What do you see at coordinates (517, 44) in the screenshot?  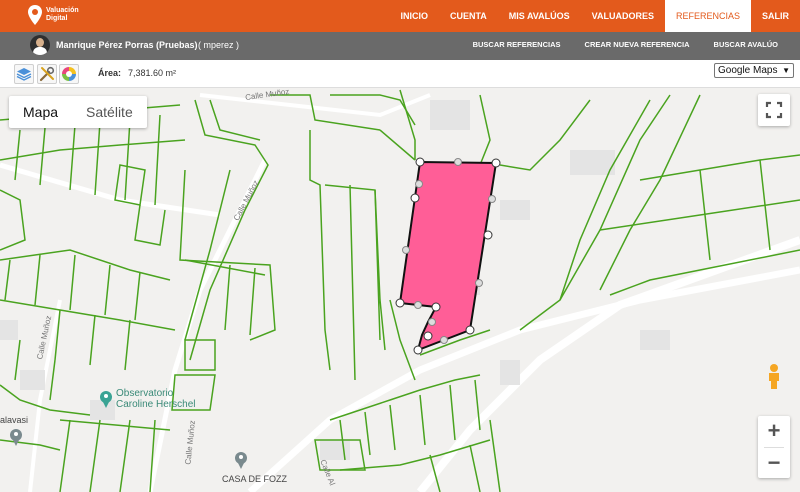 I see `link-buscar-referencias: BUSCAR REFERENCIAS` at bounding box center [517, 44].